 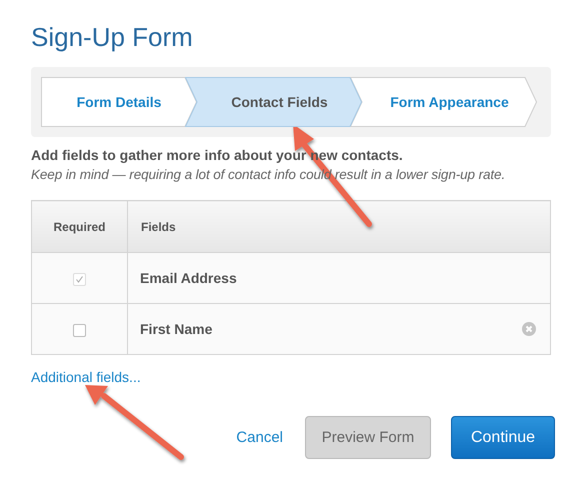 What do you see at coordinates (339, 226) in the screenshot?
I see `column-header: Fields` at bounding box center [339, 226].